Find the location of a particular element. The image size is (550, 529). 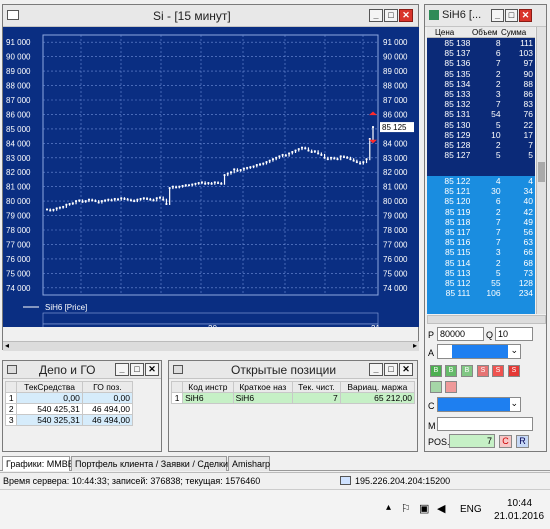

positions-minimize-button: _ is located at coordinates (376, 369).